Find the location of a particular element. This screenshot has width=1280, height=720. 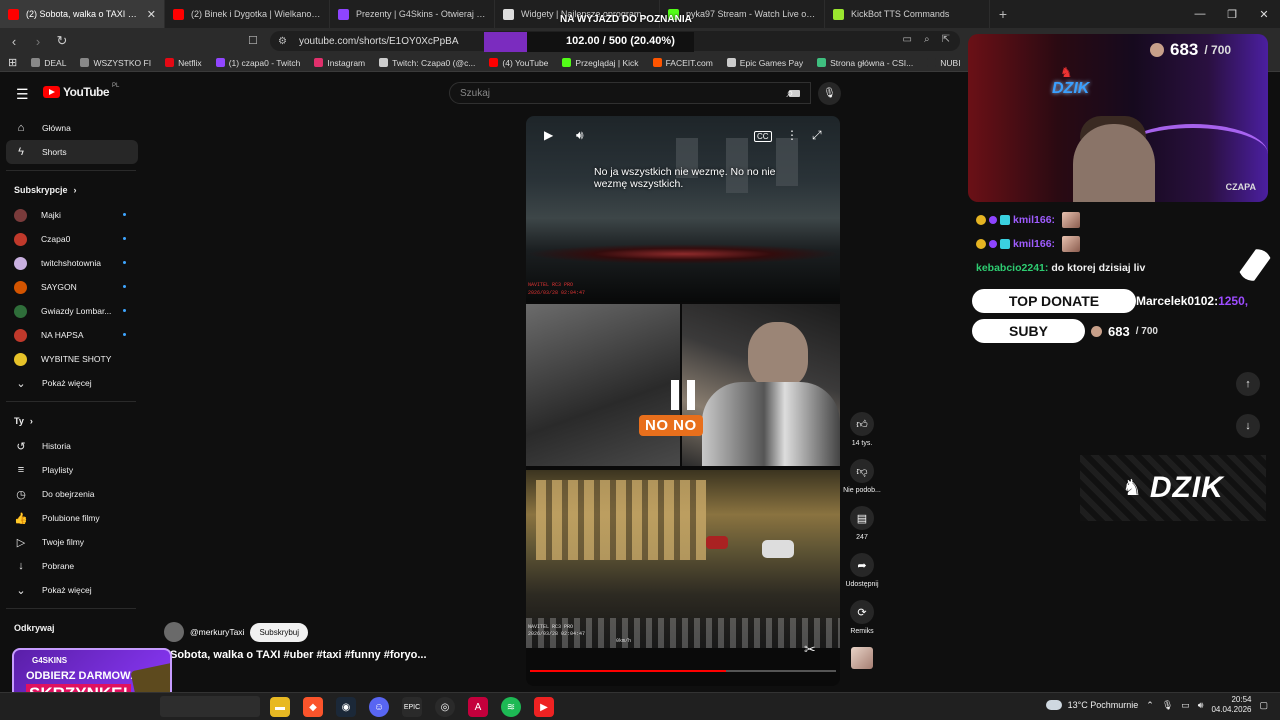

bookmark-item: (1) czapa0 - Twitch is located at coordinates (257, 63).